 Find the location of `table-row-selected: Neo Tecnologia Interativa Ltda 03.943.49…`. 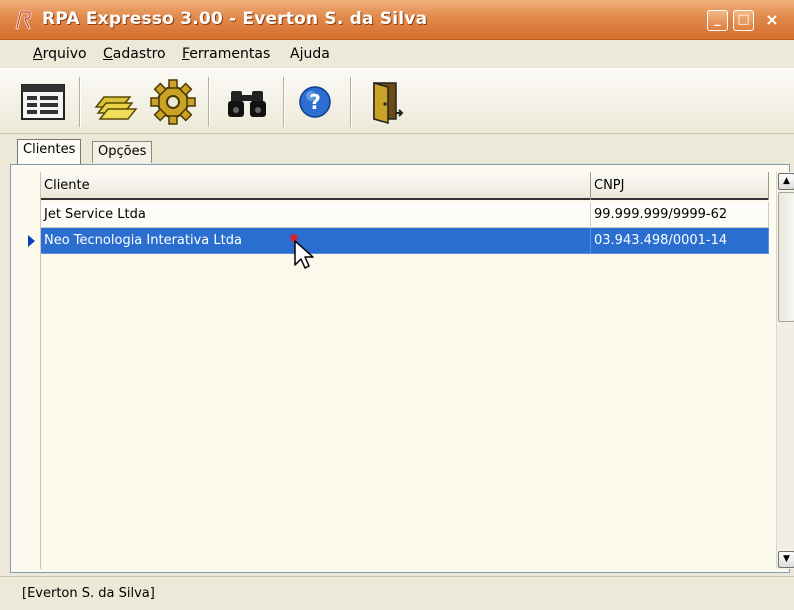

table-row-selected: Neo Tecnologia Interativa Ltda 03.943.49… is located at coordinates (405, 241).